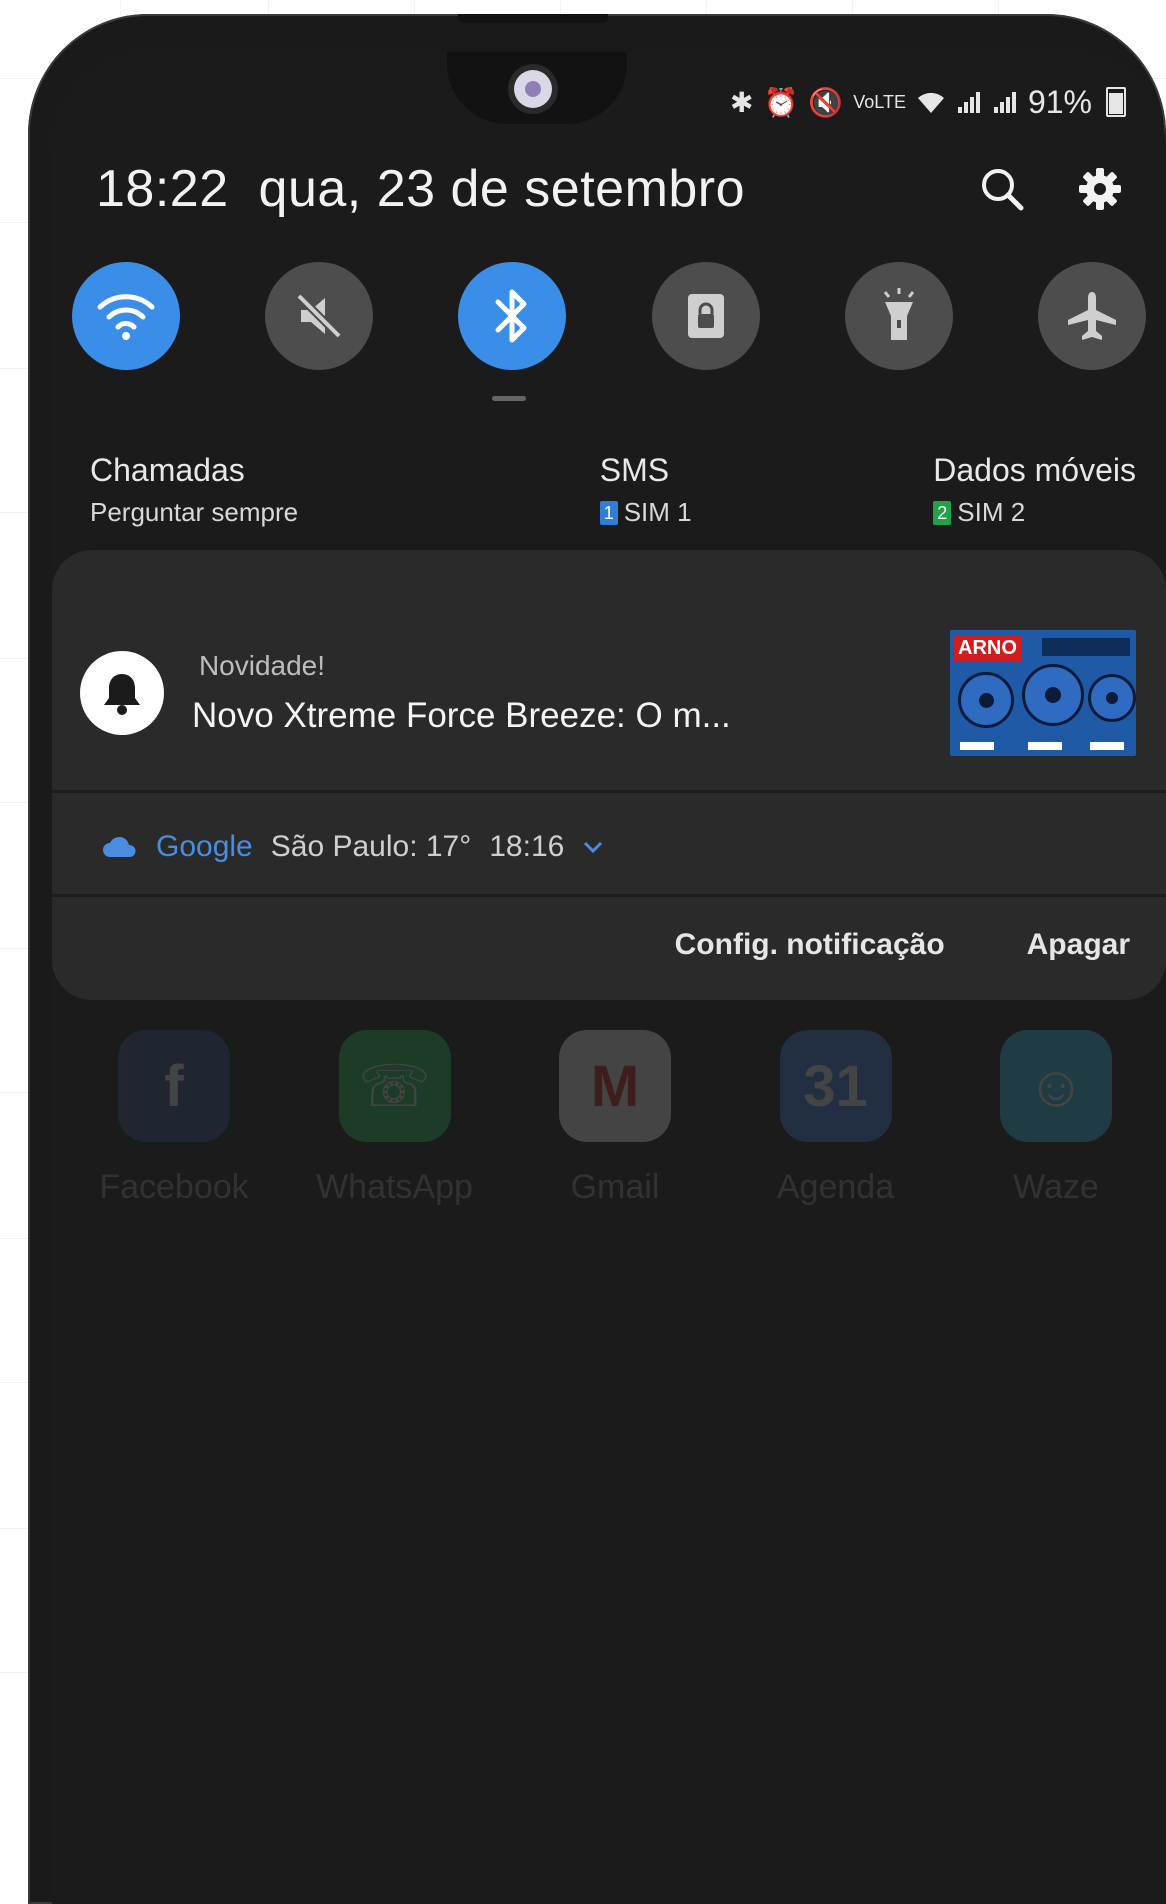 This screenshot has height=1904, width=1166. I want to click on clear-button: Apagar, so click(1078, 945).